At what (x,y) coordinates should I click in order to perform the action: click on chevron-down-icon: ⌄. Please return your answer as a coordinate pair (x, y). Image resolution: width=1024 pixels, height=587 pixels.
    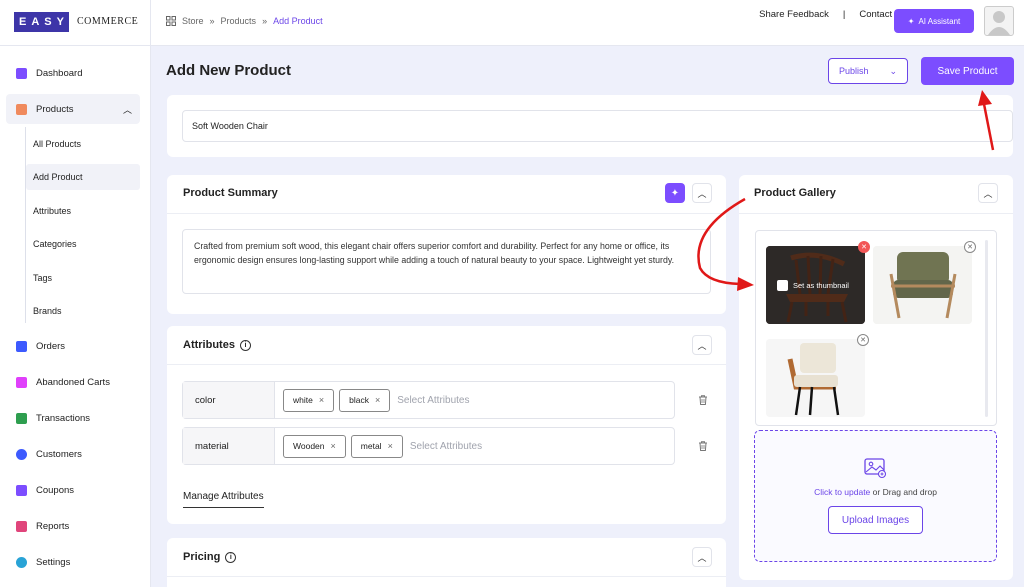
    Looking at the image, I should click on (893, 70).